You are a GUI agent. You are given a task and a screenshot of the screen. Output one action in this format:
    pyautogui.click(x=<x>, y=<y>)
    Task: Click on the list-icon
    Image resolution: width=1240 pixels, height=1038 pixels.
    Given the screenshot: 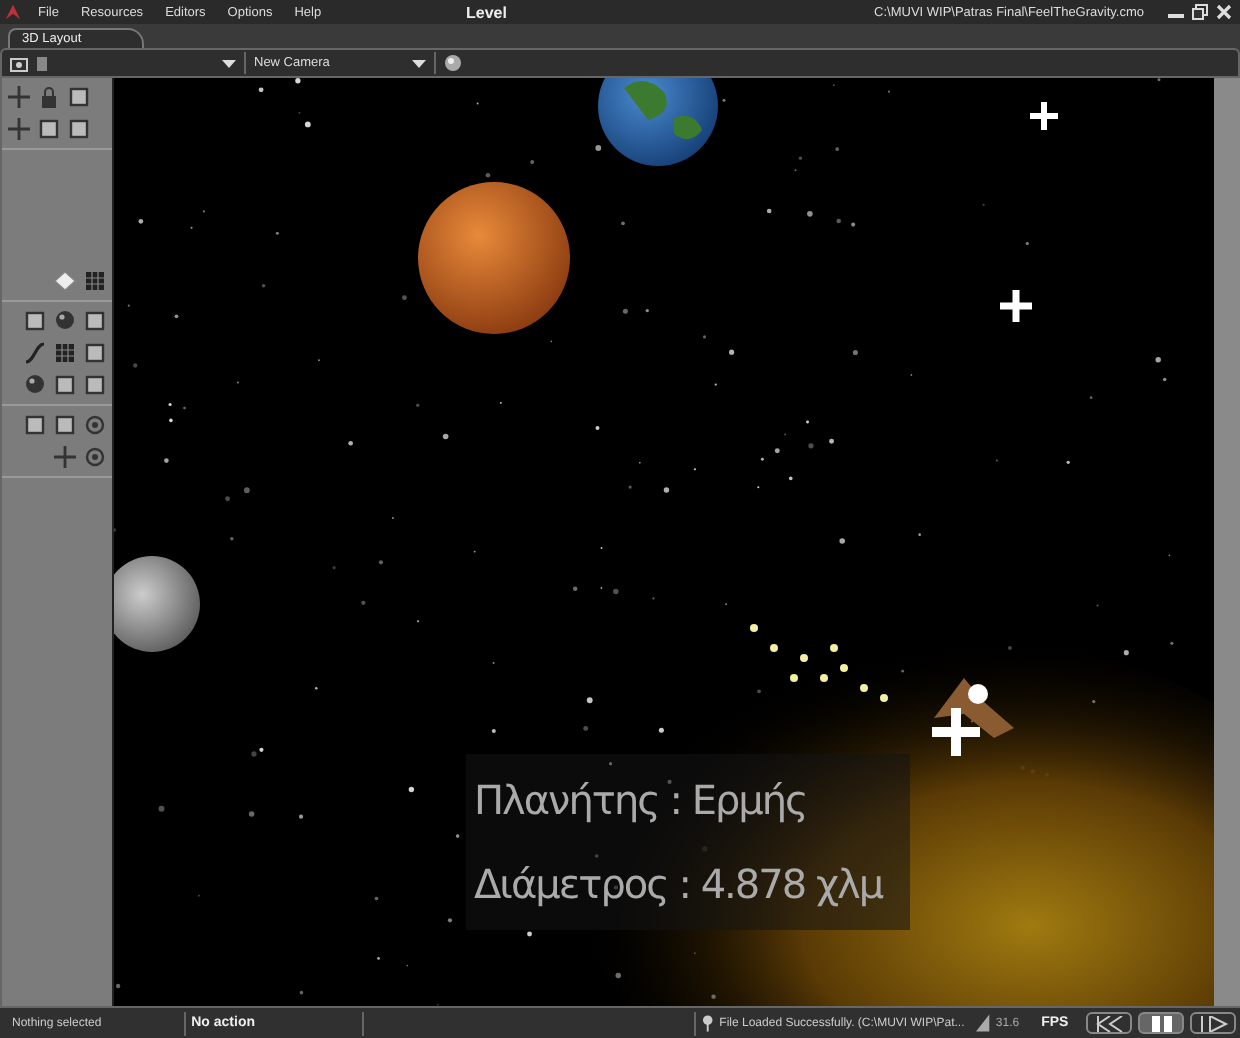 What is the action you would take?
    pyautogui.click(x=65, y=353)
    